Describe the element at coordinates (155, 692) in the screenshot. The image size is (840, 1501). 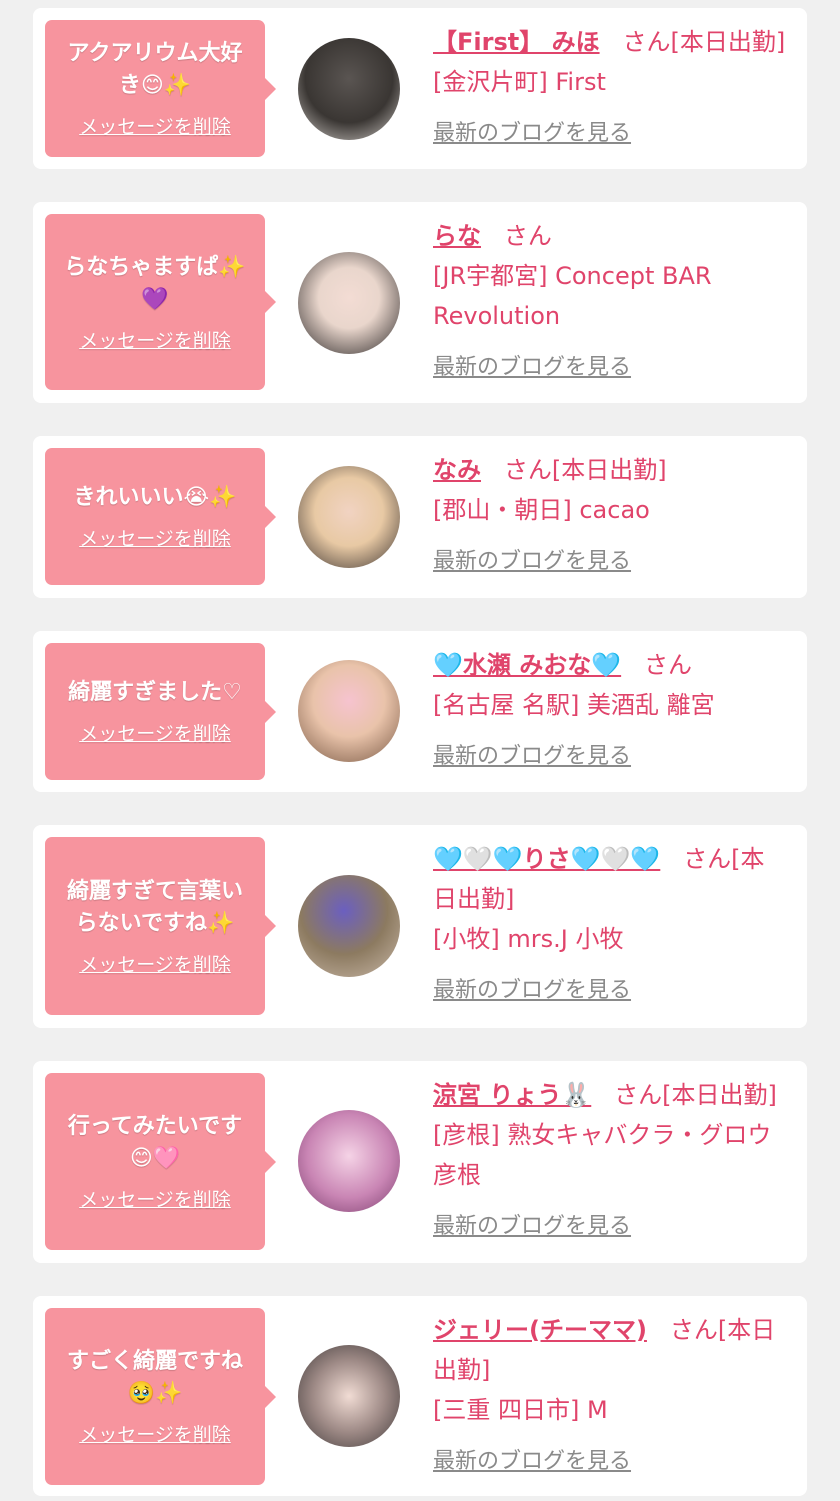
I see `message-text: 綺麗すぎました♡` at that location.